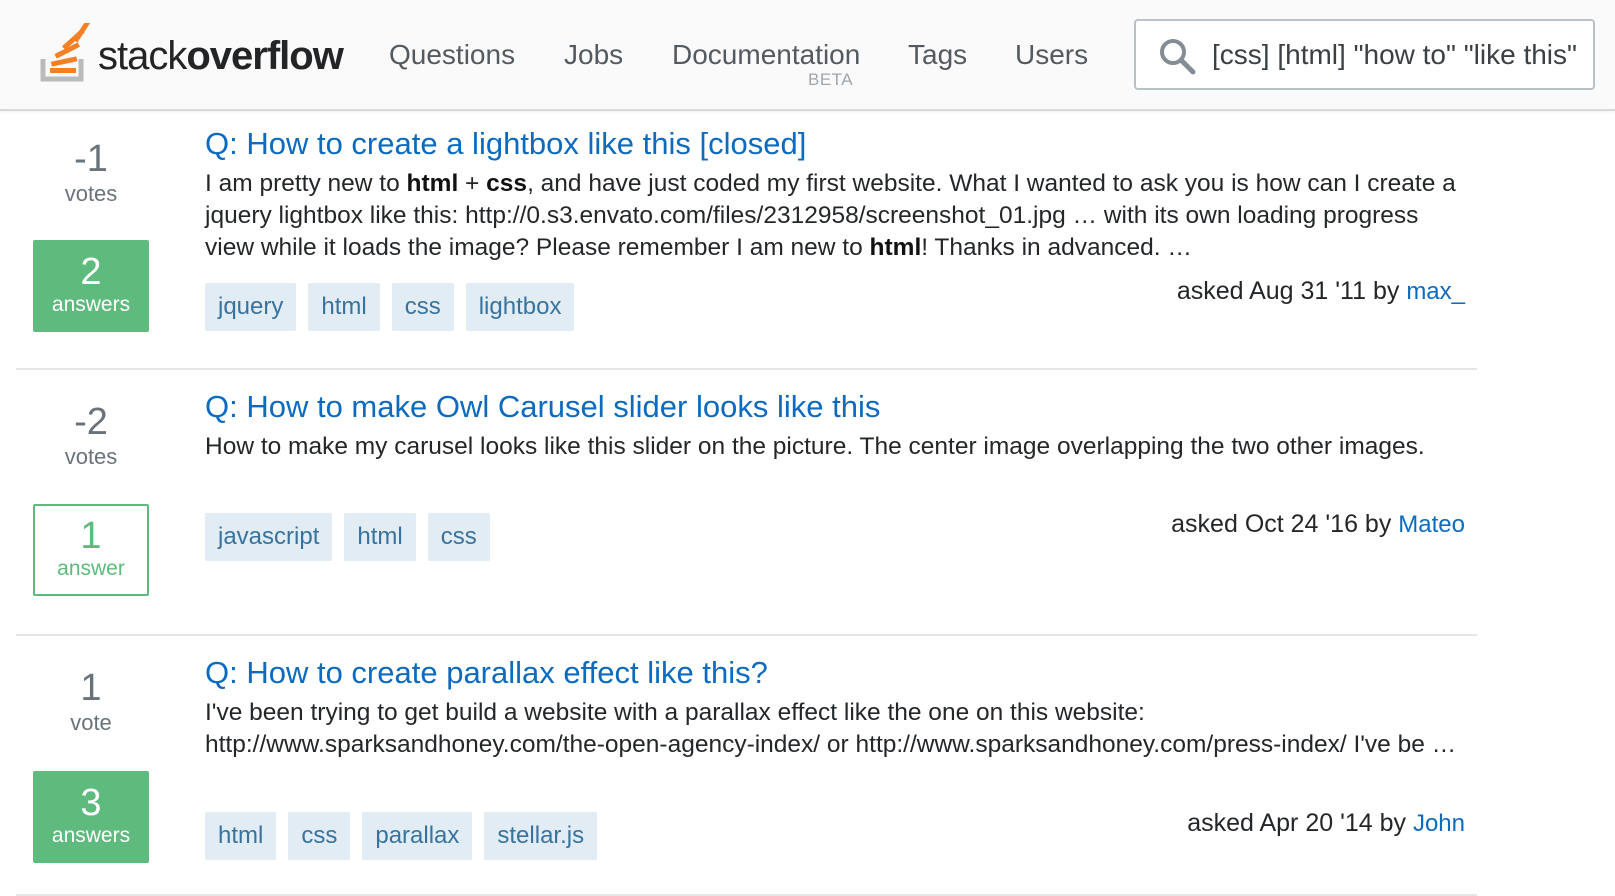 This screenshot has height=896, width=1615. I want to click on tag-lightbox: lightbox, so click(520, 307).